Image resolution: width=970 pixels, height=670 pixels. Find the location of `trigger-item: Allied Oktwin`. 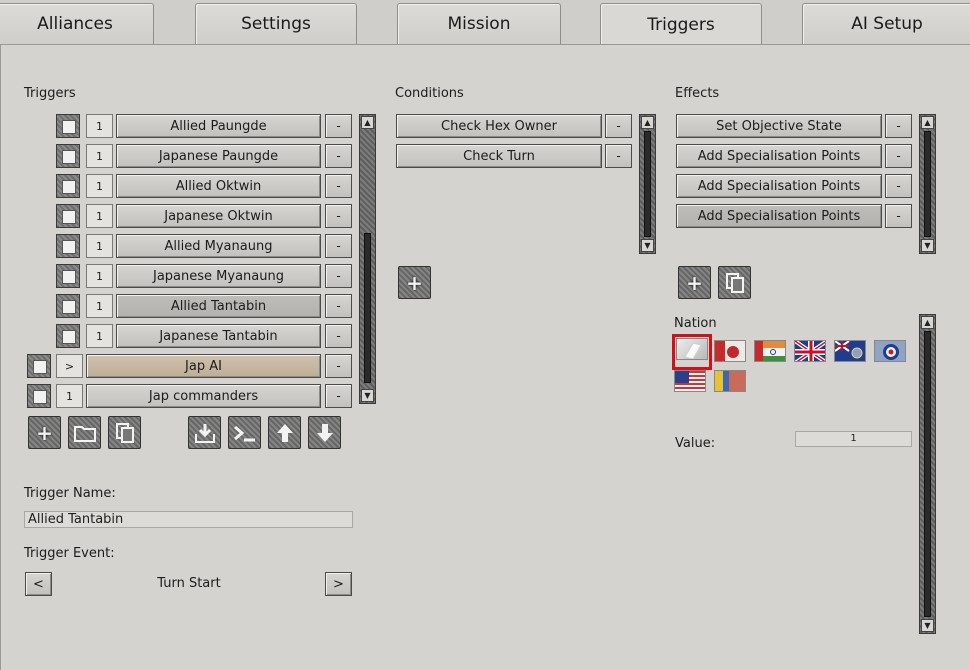

trigger-item: Allied Oktwin is located at coordinates (218, 186).